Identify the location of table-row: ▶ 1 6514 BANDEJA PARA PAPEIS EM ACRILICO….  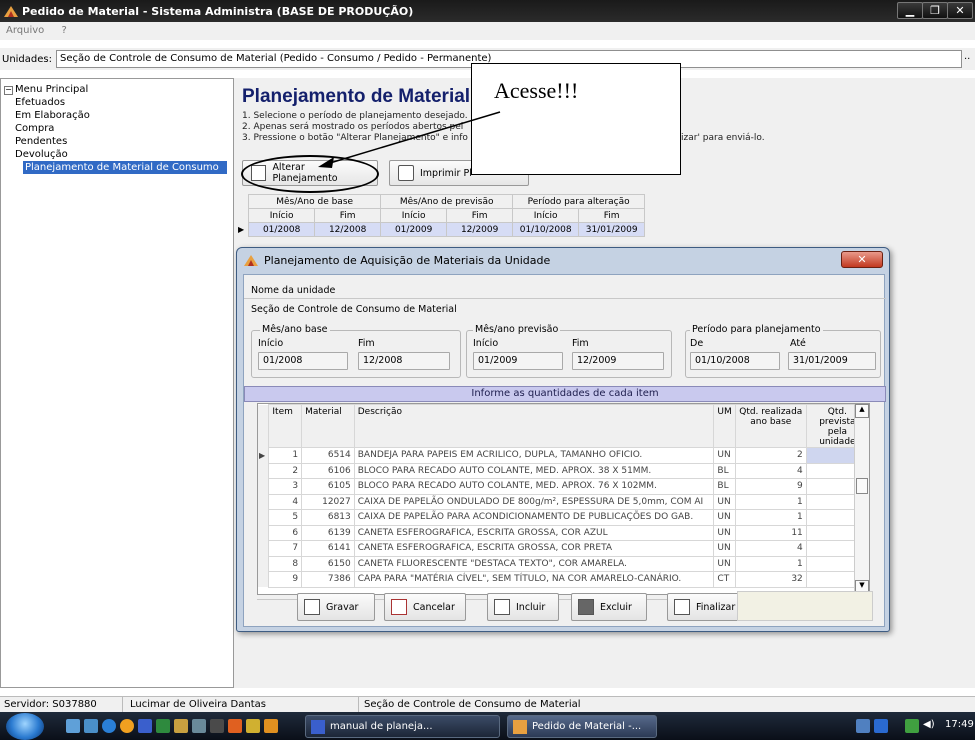
(563, 455).